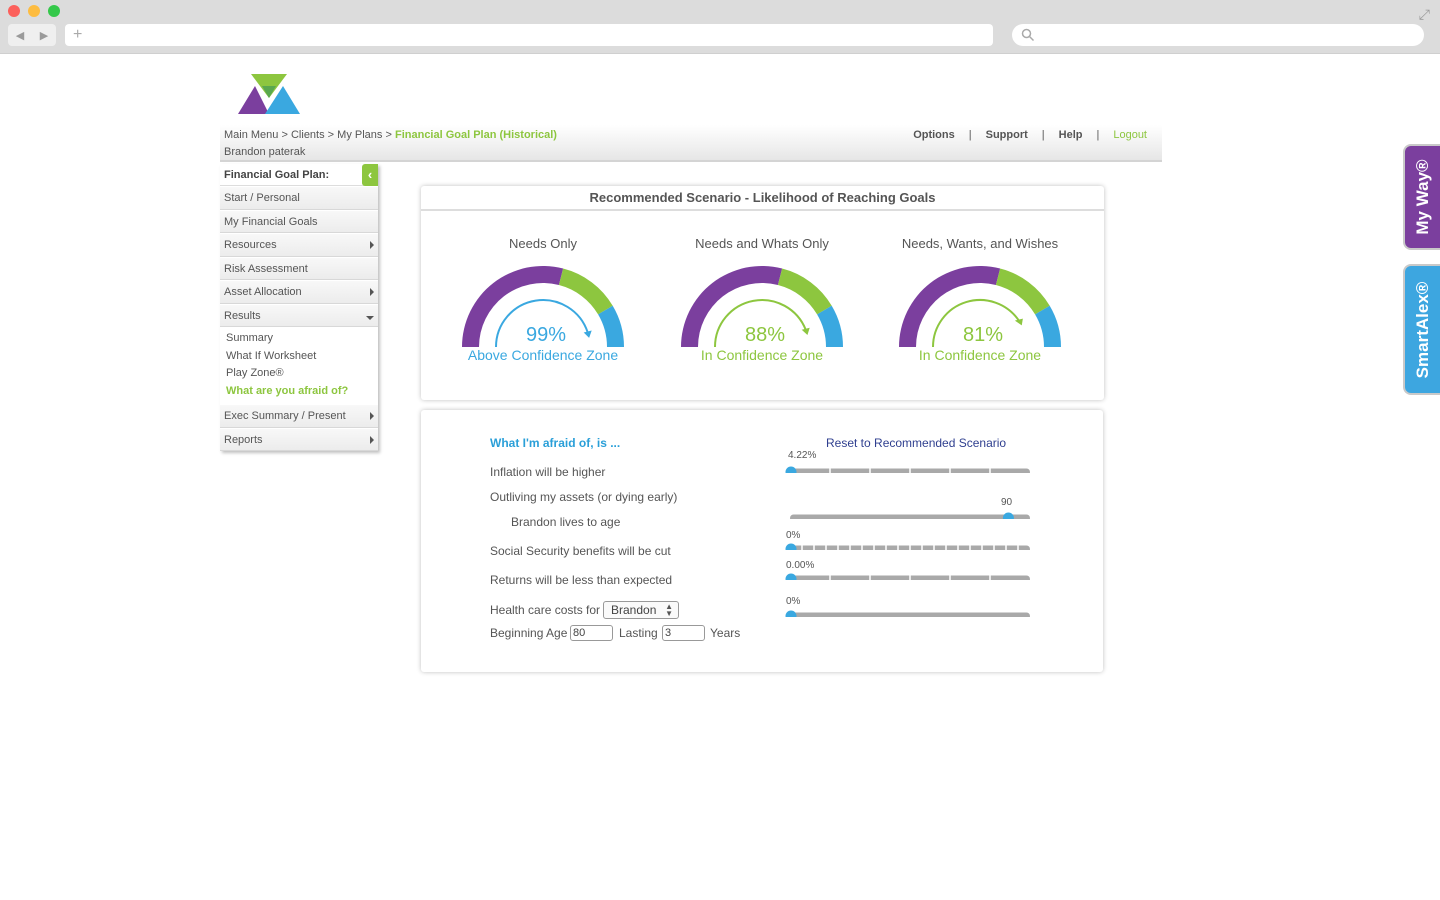 The width and height of the screenshot is (1440, 900). Describe the element at coordinates (683, 633) in the screenshot. I see `lasting-years-input` at that location.